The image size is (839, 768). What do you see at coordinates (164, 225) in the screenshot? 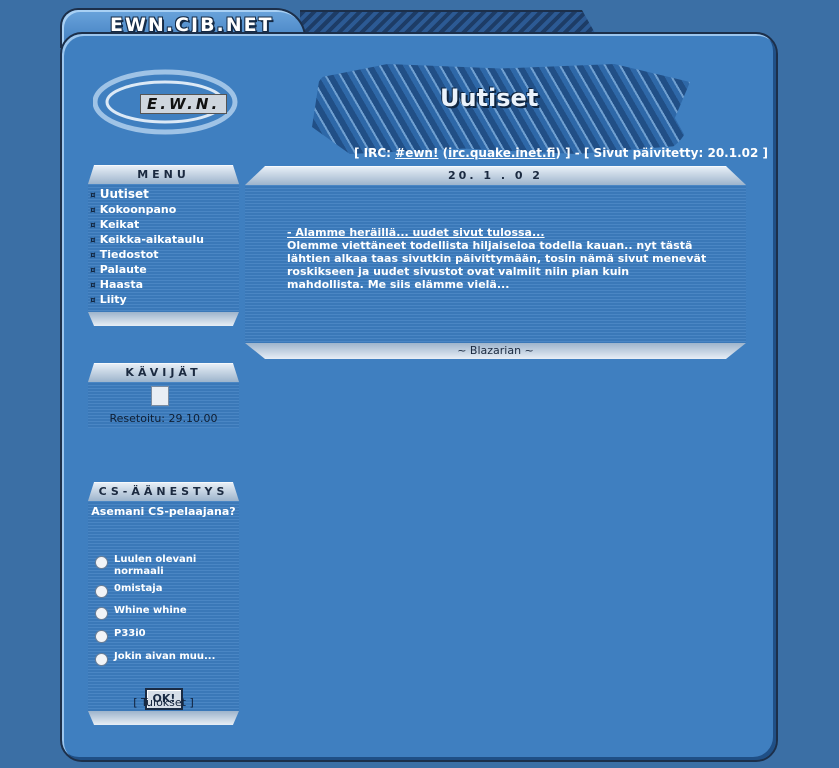
I see `menu-item-keikat: ¤ Keikat` at bounding box center [164, 225].